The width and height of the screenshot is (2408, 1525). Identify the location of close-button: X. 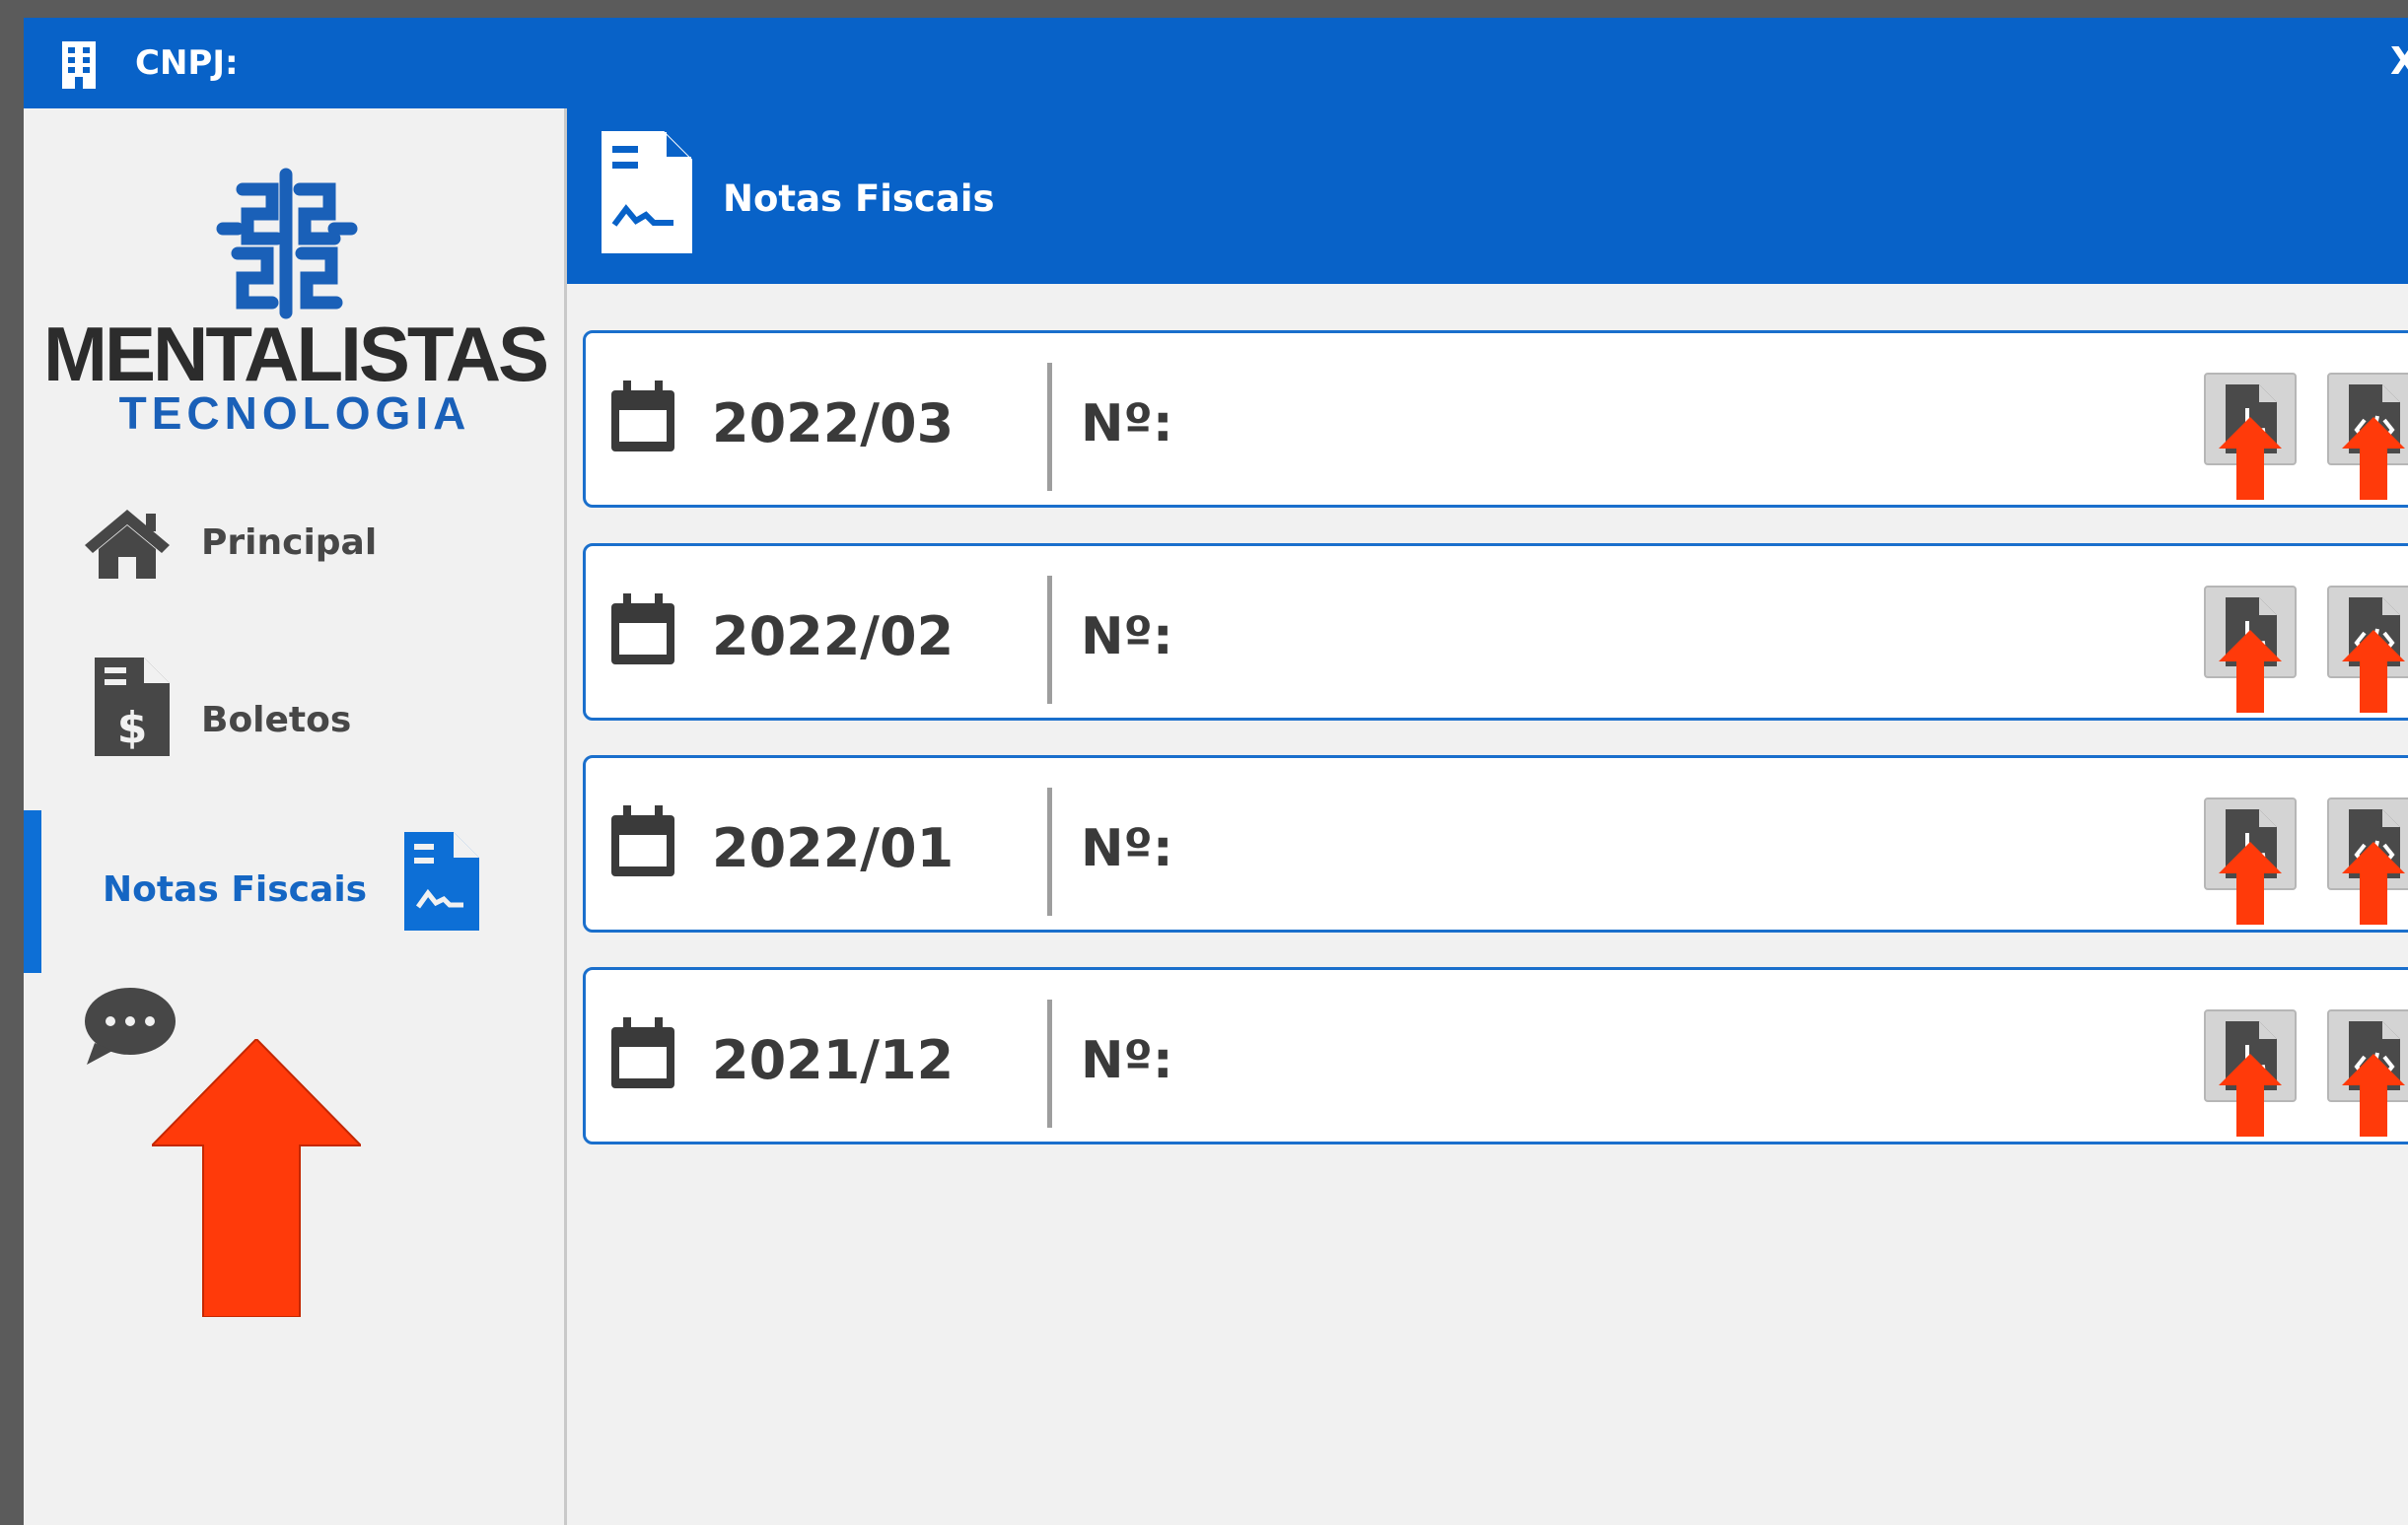
(2399, 61).